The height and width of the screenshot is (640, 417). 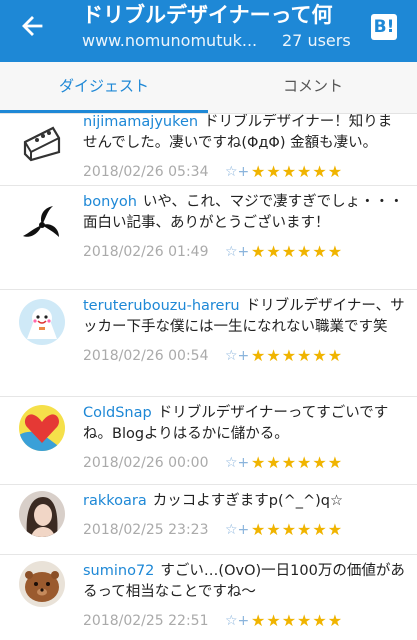 I want to click on comment-date: 2018/02/26 01:49, so click(x=146, y=252).